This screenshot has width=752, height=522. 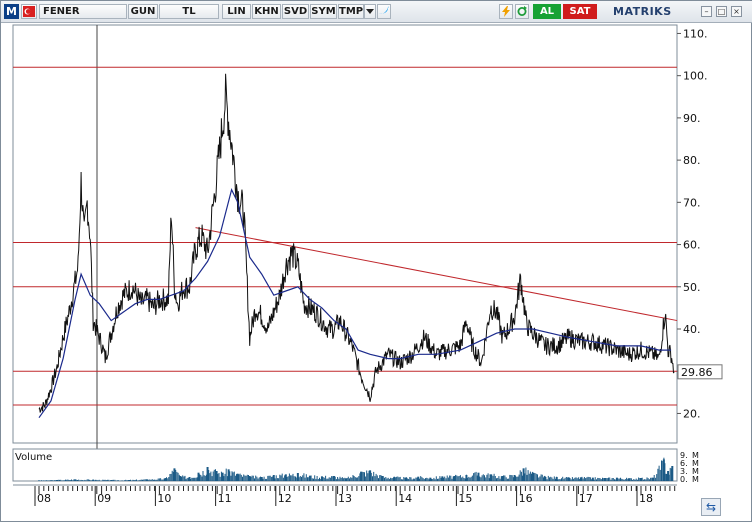 I want to click on x-tick-label-14: 14, so click(x=405, y=498).